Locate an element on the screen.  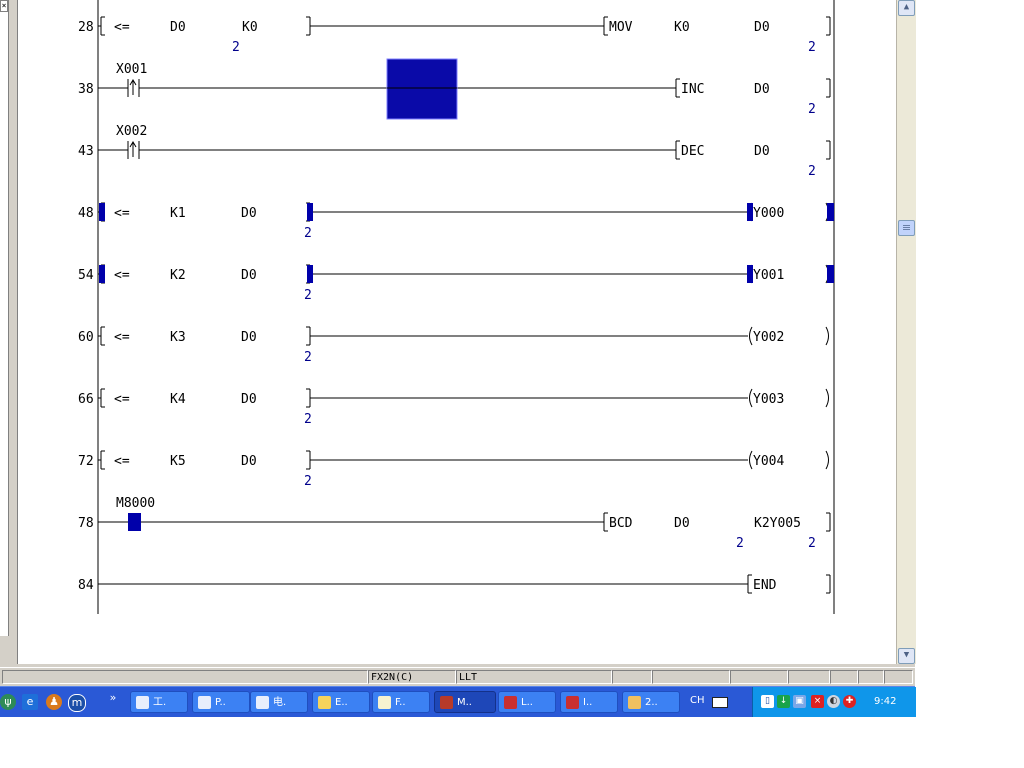
status-bar: FX2N(C) LLT is located at coordinates (457, 677).